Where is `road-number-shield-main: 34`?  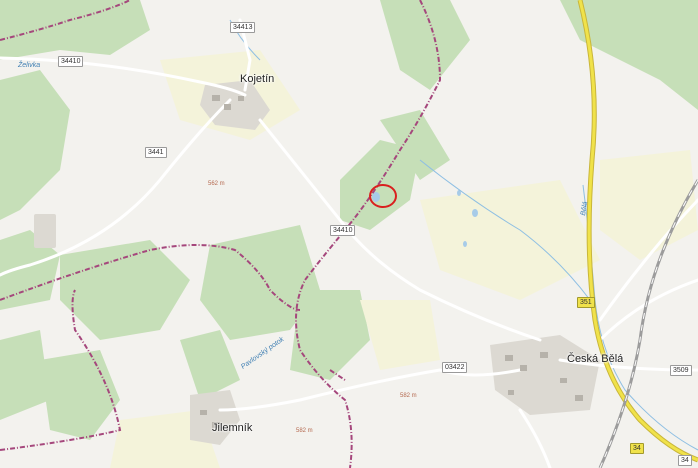
road-number-shield-main: 34 is located at coordinates (637, 448).